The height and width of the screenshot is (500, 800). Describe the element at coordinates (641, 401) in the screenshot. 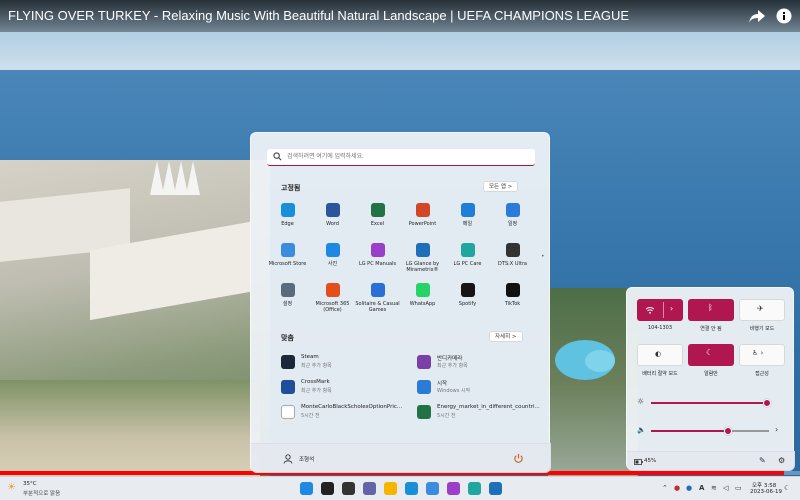

I see `brightness-icon: ☼` at that location.